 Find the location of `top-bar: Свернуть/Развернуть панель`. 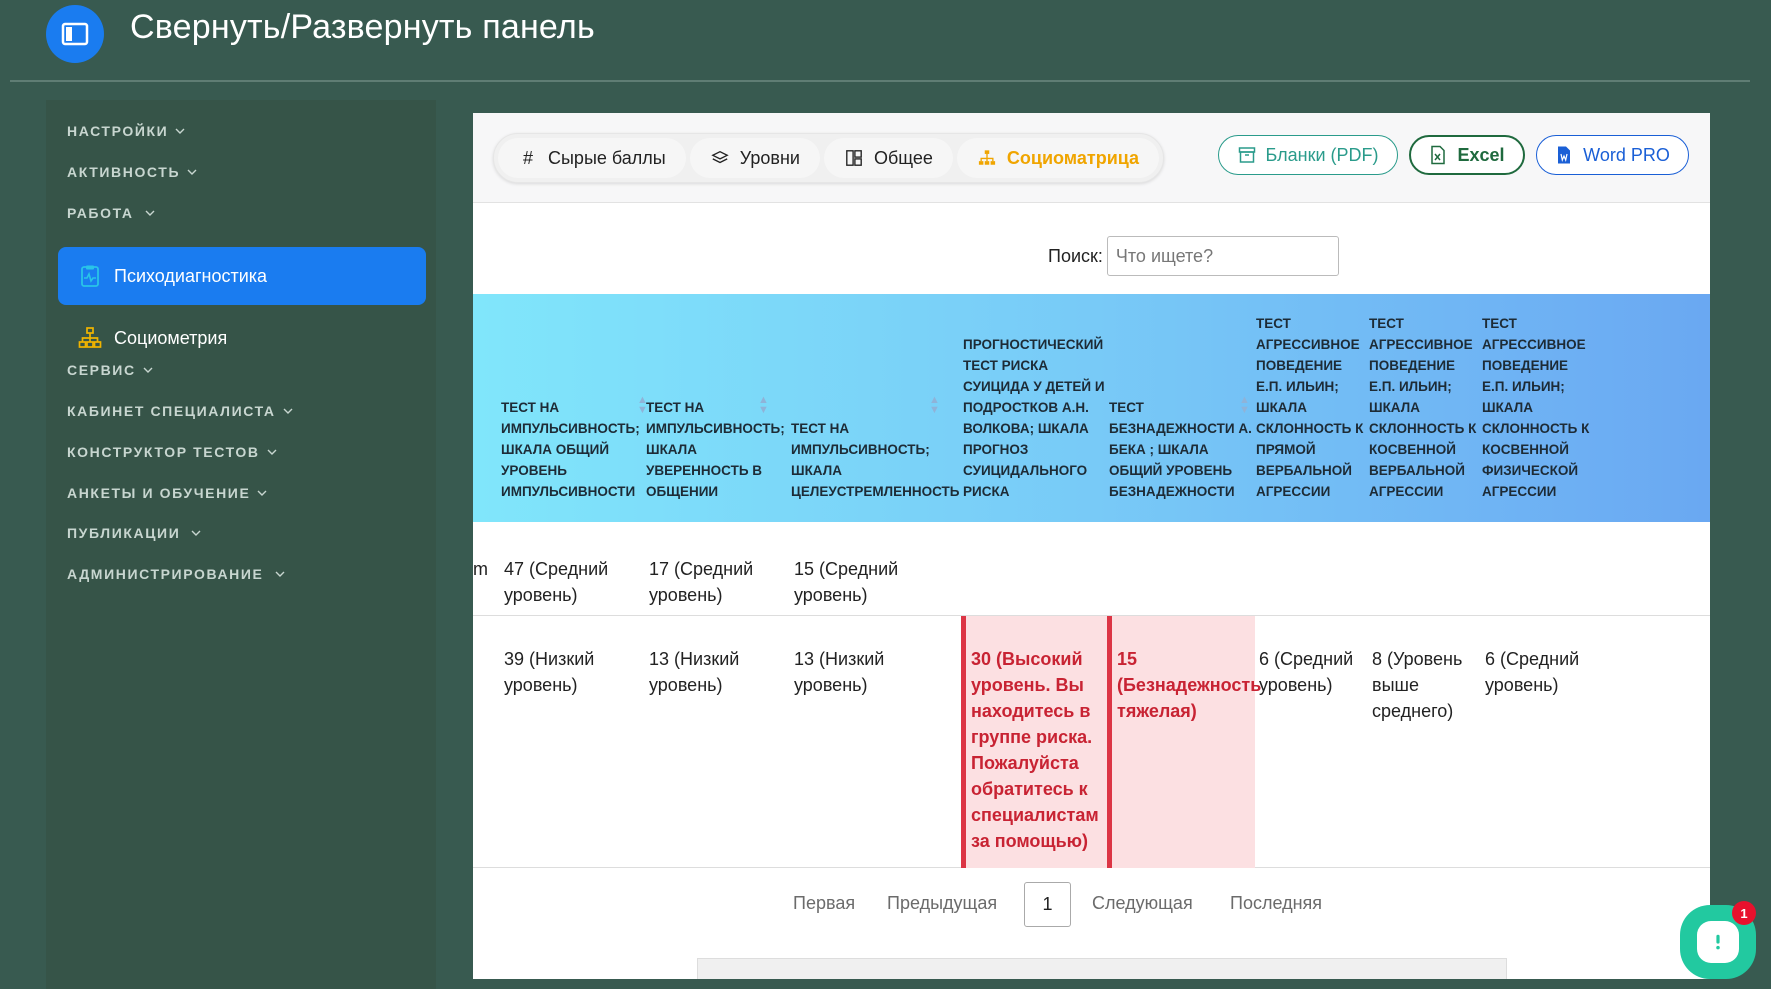

top-bar: Свернуть/Развернуть панель is located at coordinates (885, 41).